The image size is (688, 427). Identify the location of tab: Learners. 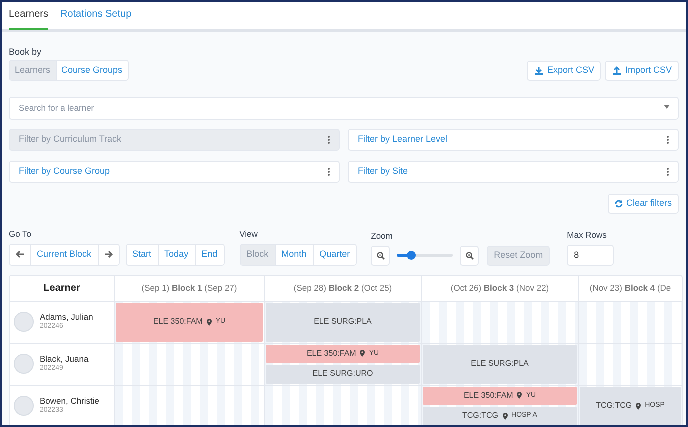
(28, 16).